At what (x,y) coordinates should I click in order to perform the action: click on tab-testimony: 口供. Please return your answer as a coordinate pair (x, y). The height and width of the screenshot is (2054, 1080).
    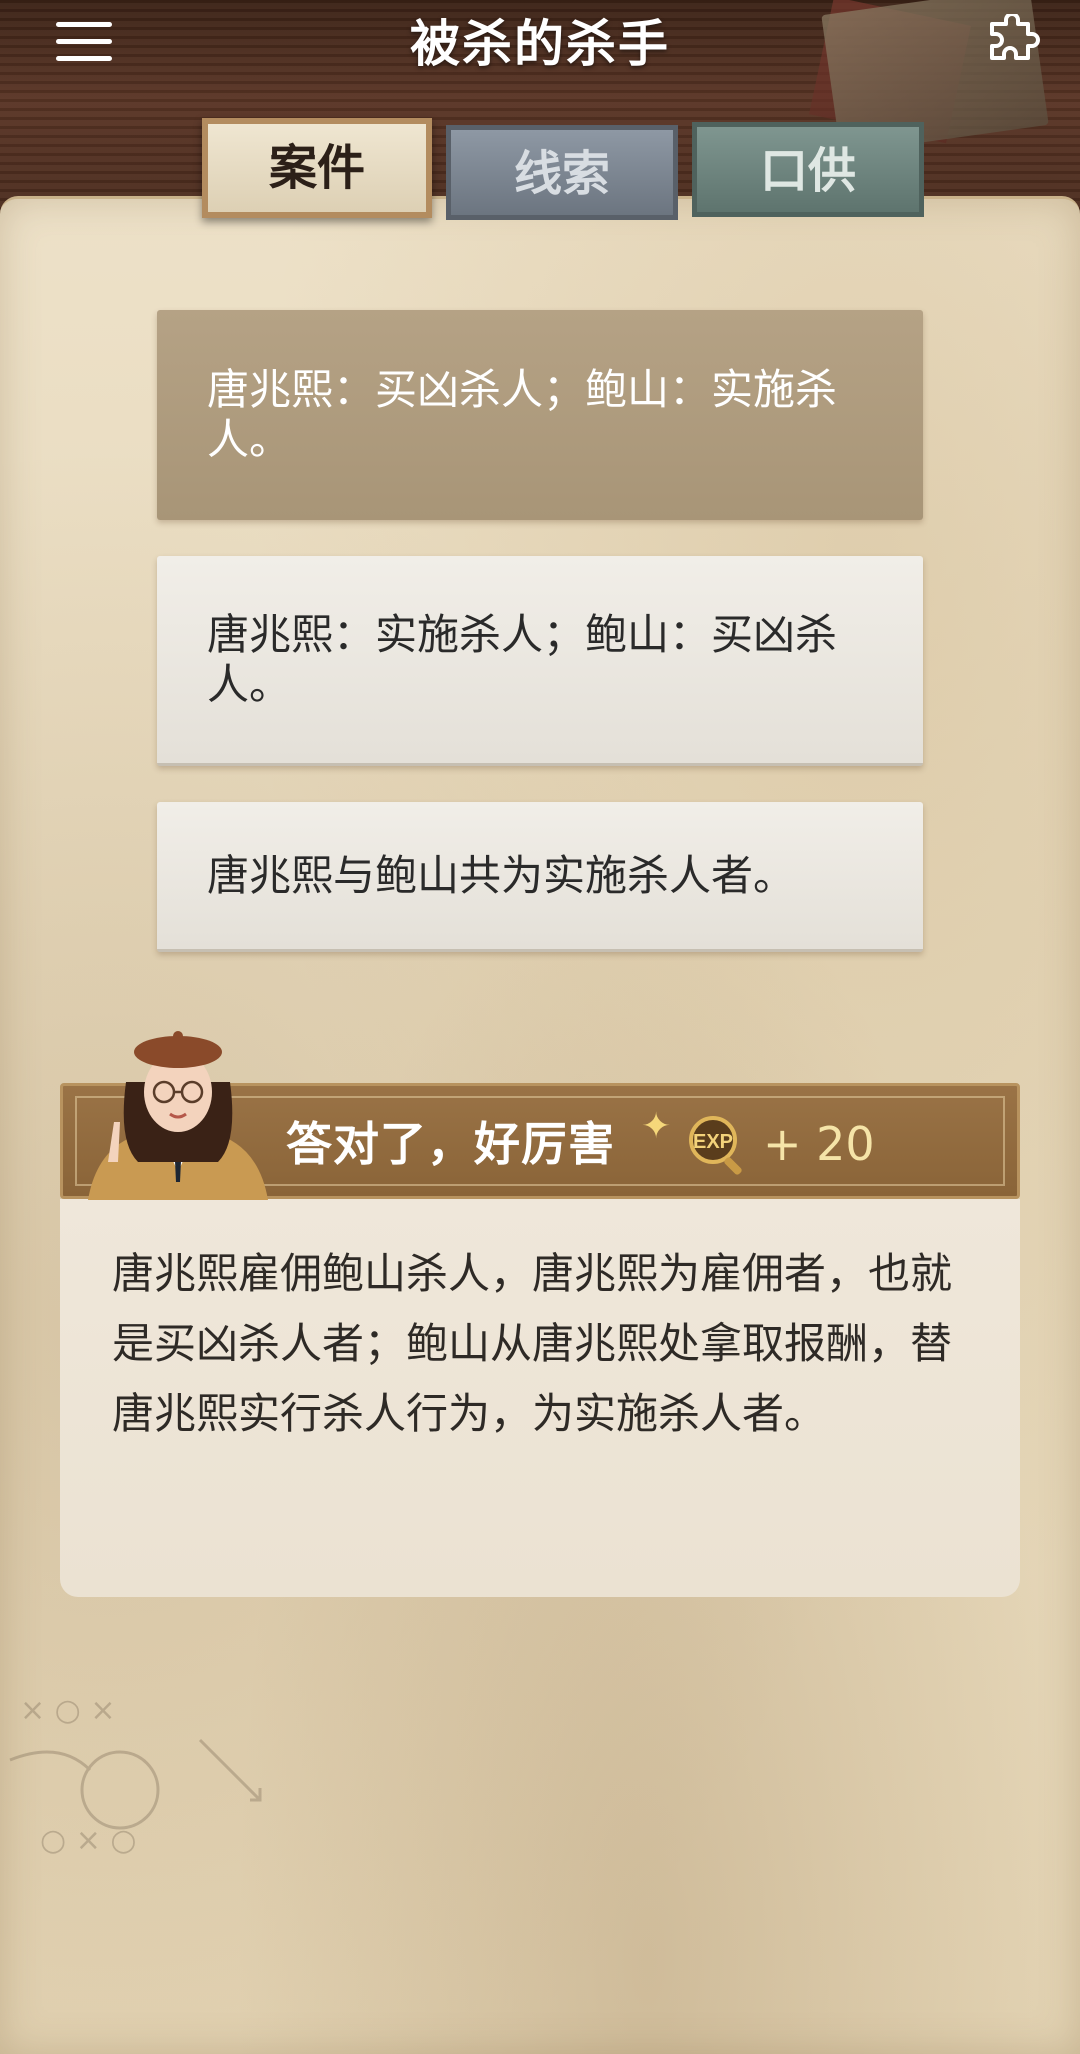
    Looking at the image, I should click on (808, 169).